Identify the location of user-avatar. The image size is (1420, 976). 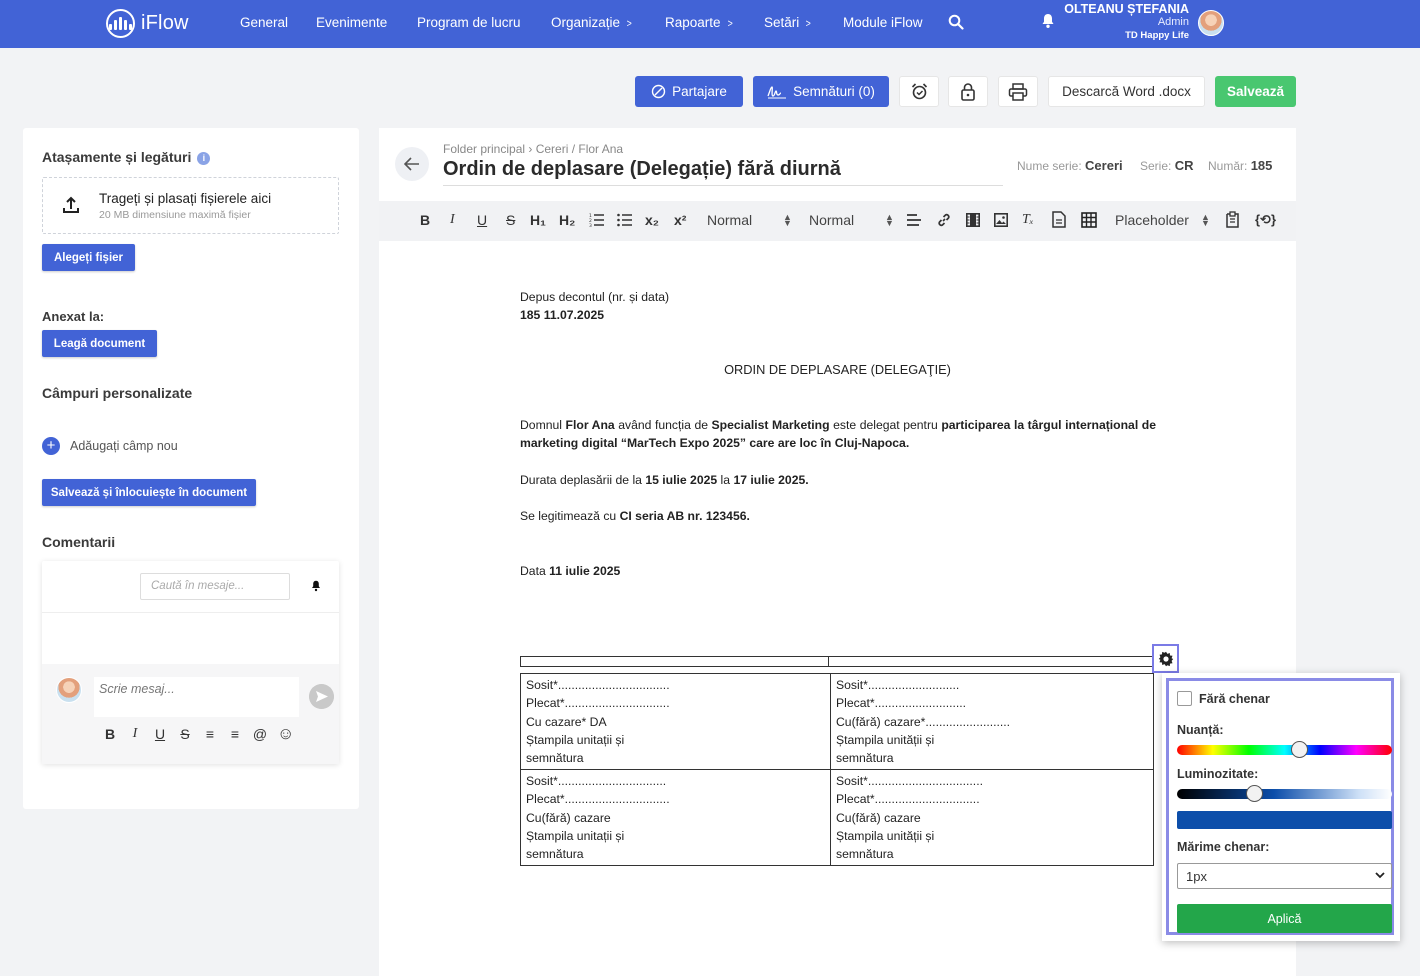
(1211, 23).